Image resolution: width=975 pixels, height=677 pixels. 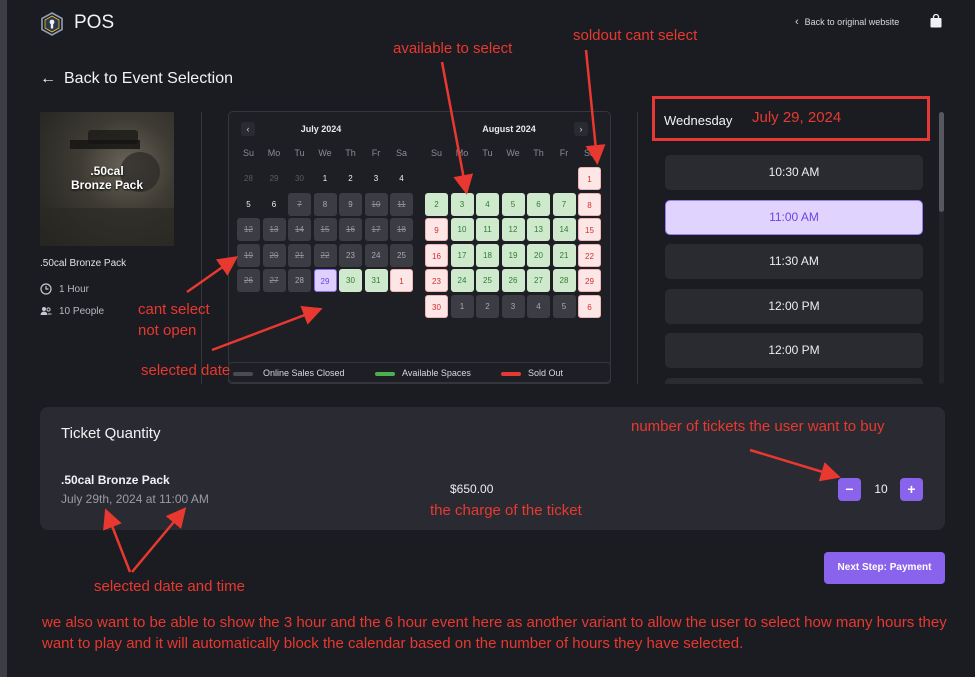 I want to click on arrow-soldout, so click(x=595, y=107).